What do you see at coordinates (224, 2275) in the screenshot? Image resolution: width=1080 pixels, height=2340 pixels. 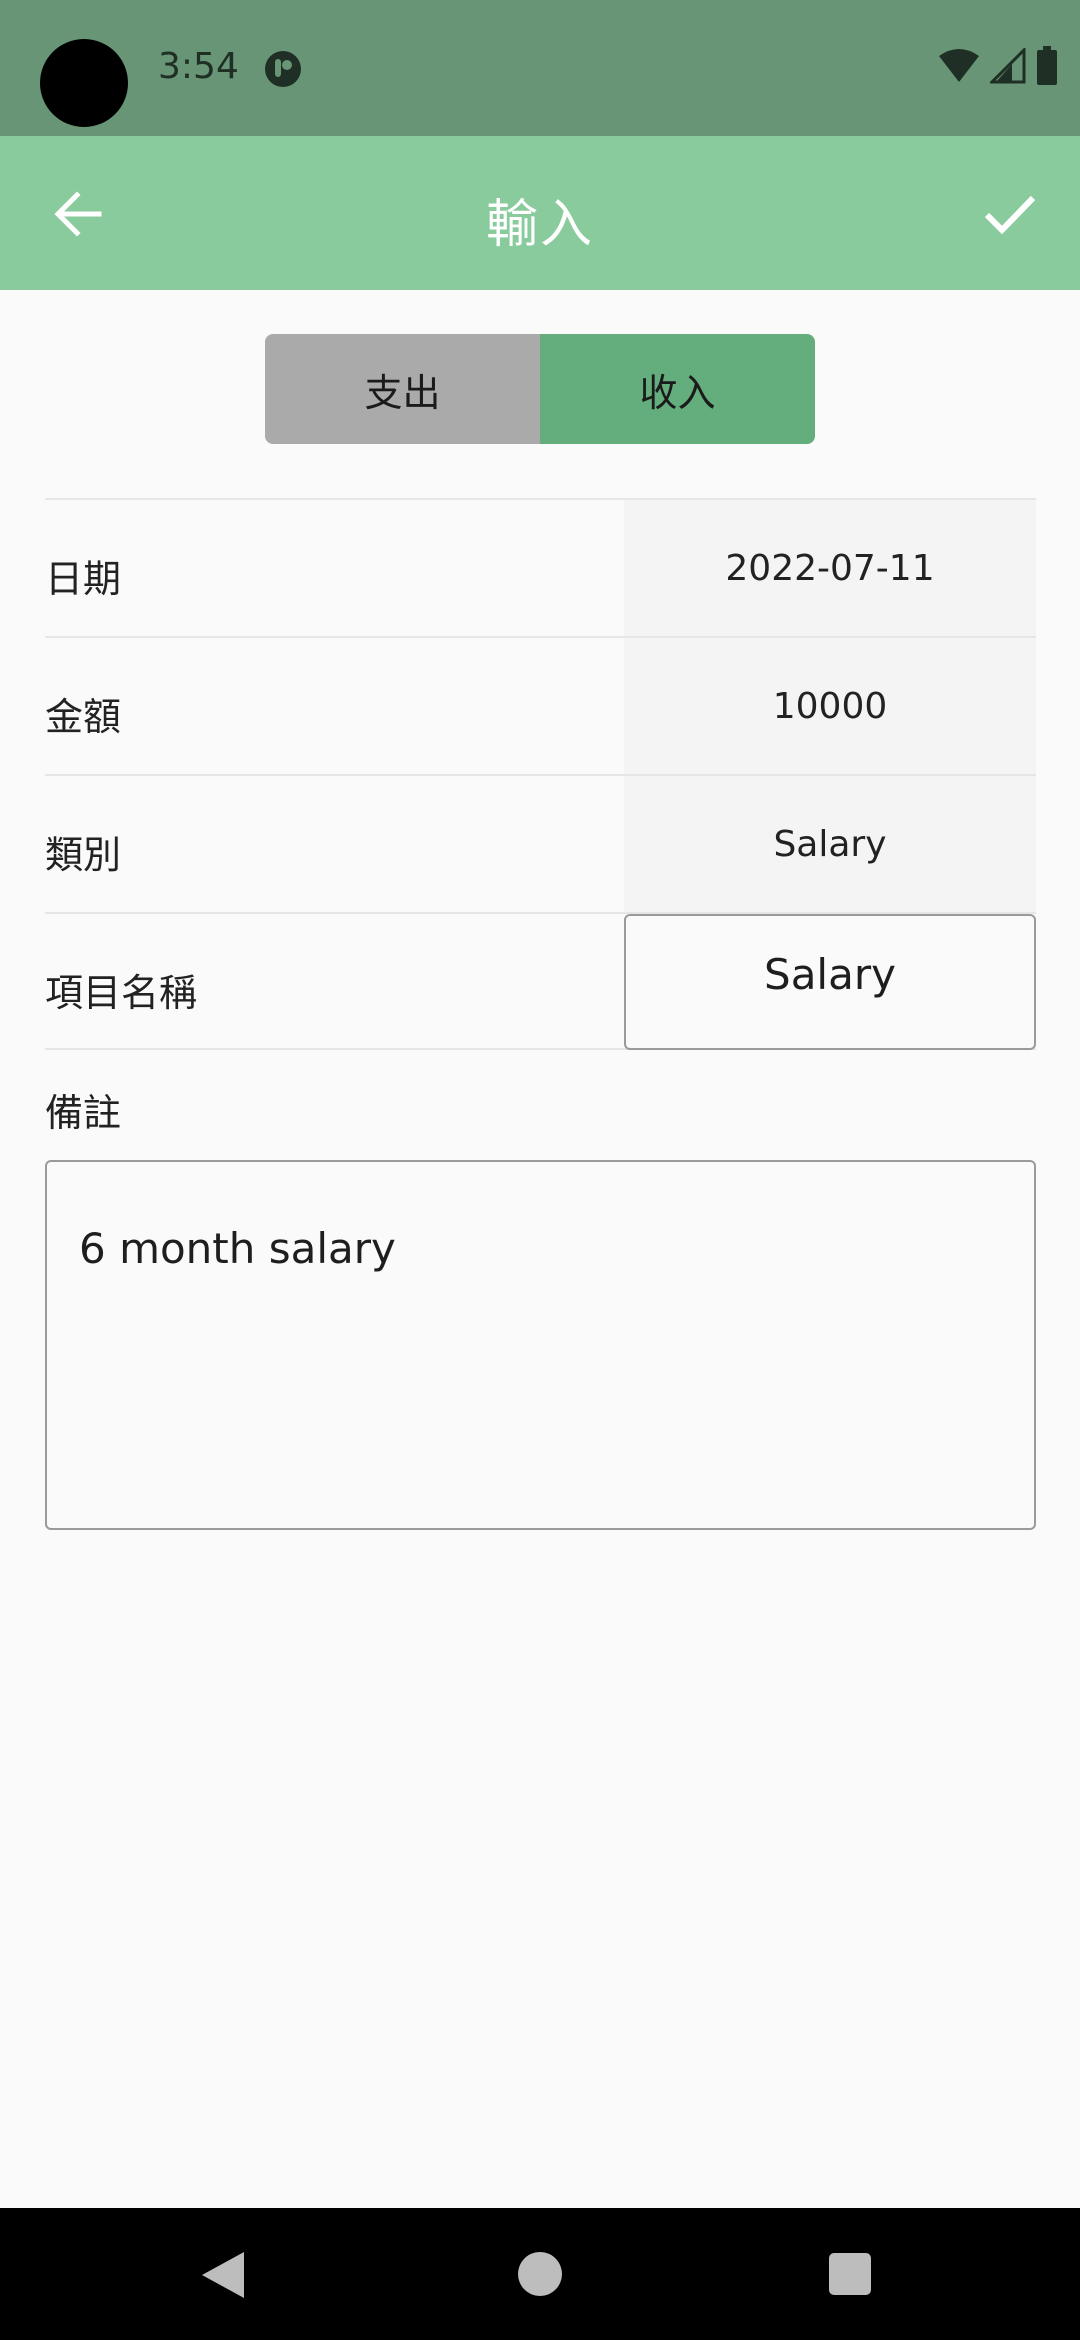 I see `nav-back-icon` at bounding box center [224, 2275].